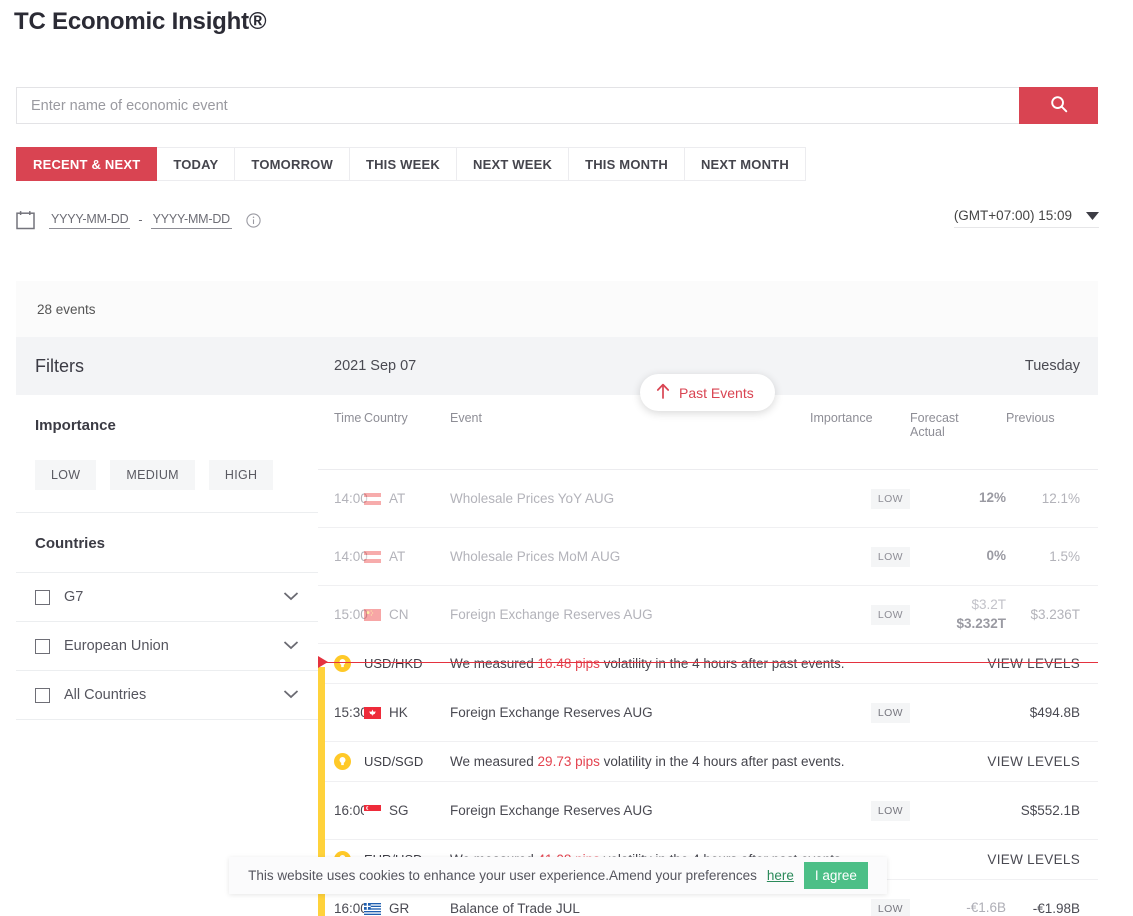  Describe the element at coordinates (627, 164) in the screenshot. I see `tab-this-month: THIS MONTH` at that location.